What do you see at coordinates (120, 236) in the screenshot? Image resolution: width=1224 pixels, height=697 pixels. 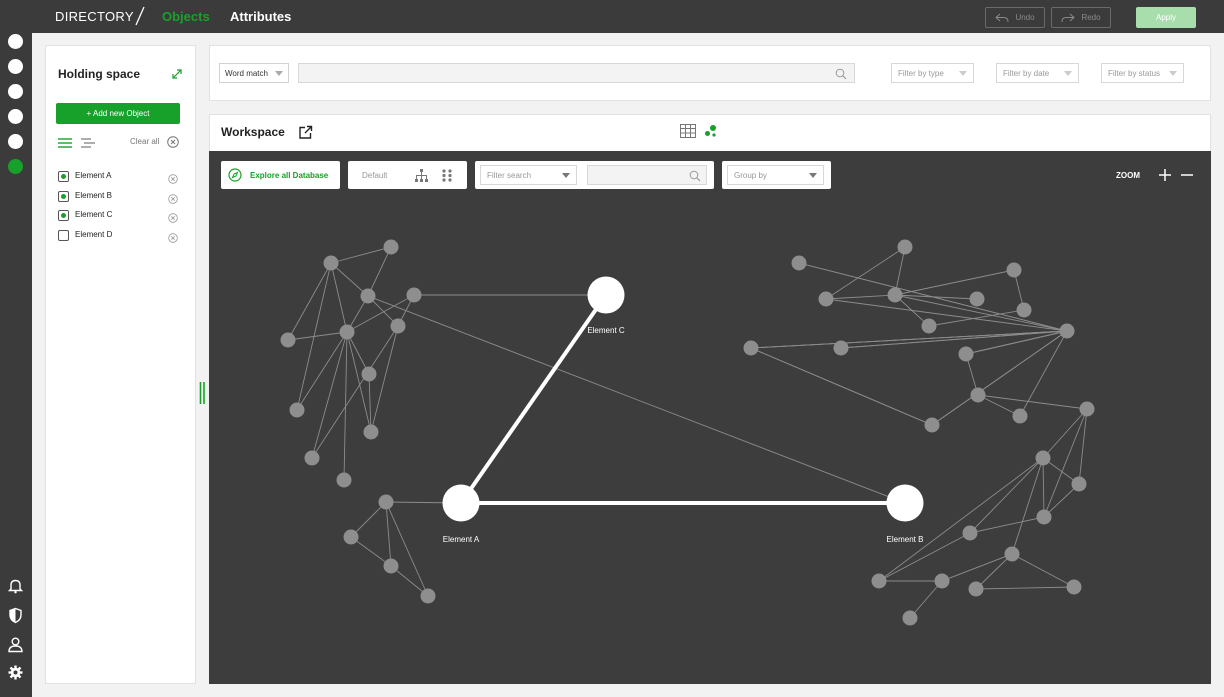 I see `holding-item-d: Element D` at bounding box center [120, 236].